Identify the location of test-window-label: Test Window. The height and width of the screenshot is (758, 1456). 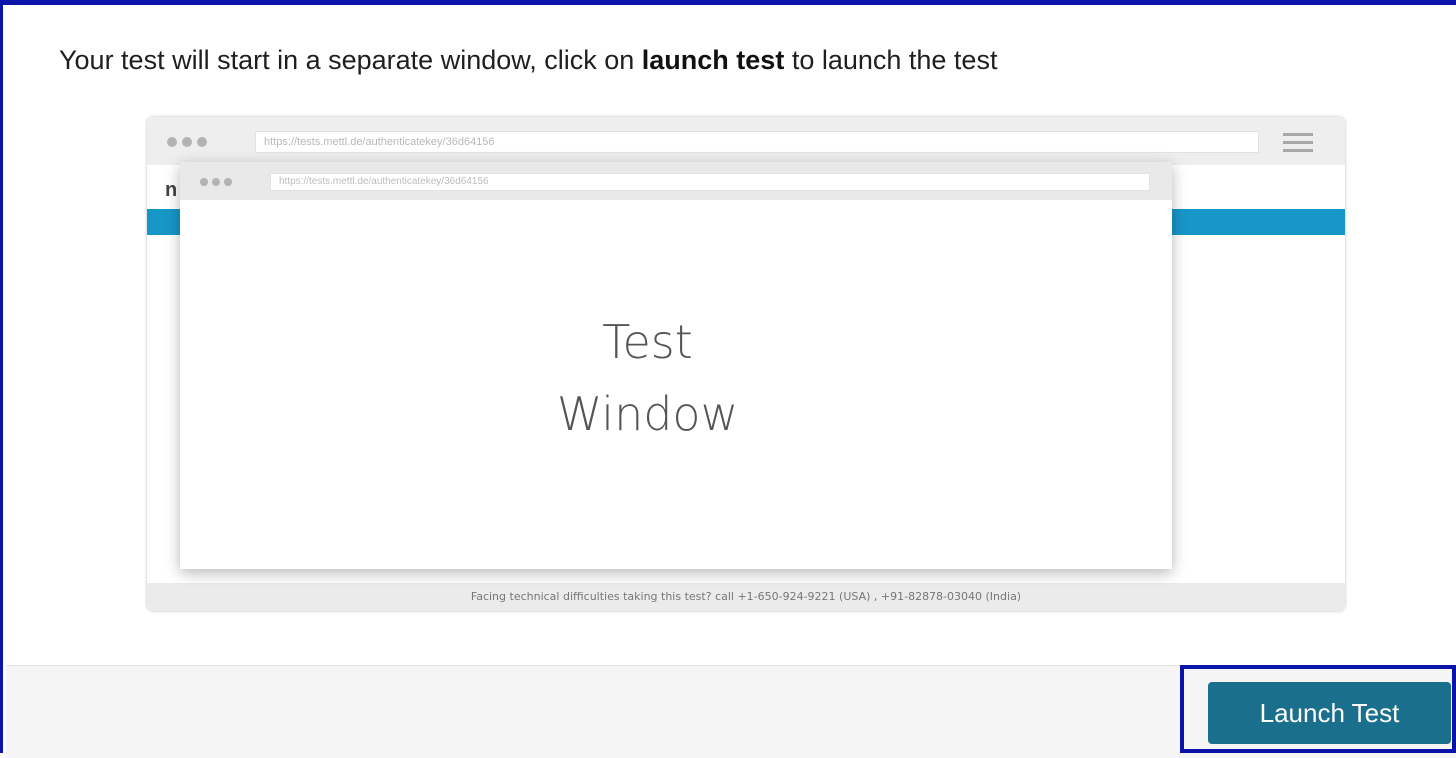
(647, 378).